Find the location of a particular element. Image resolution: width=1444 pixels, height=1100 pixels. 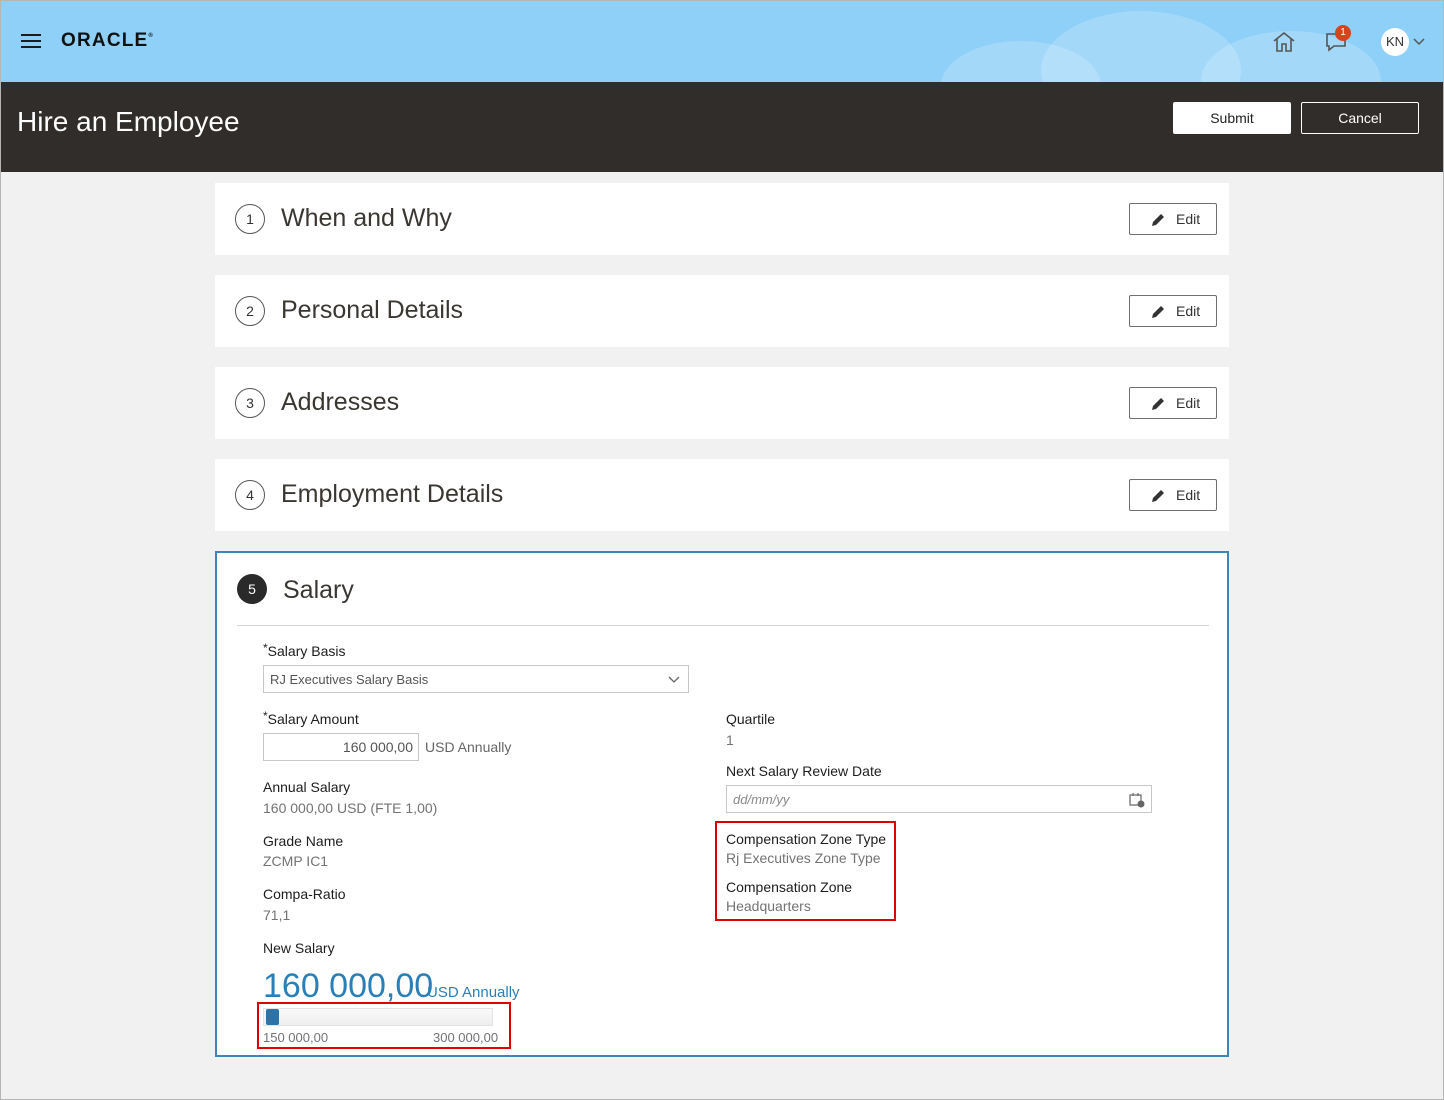

step-number-active: 5 is located at coordinates (252, 589).